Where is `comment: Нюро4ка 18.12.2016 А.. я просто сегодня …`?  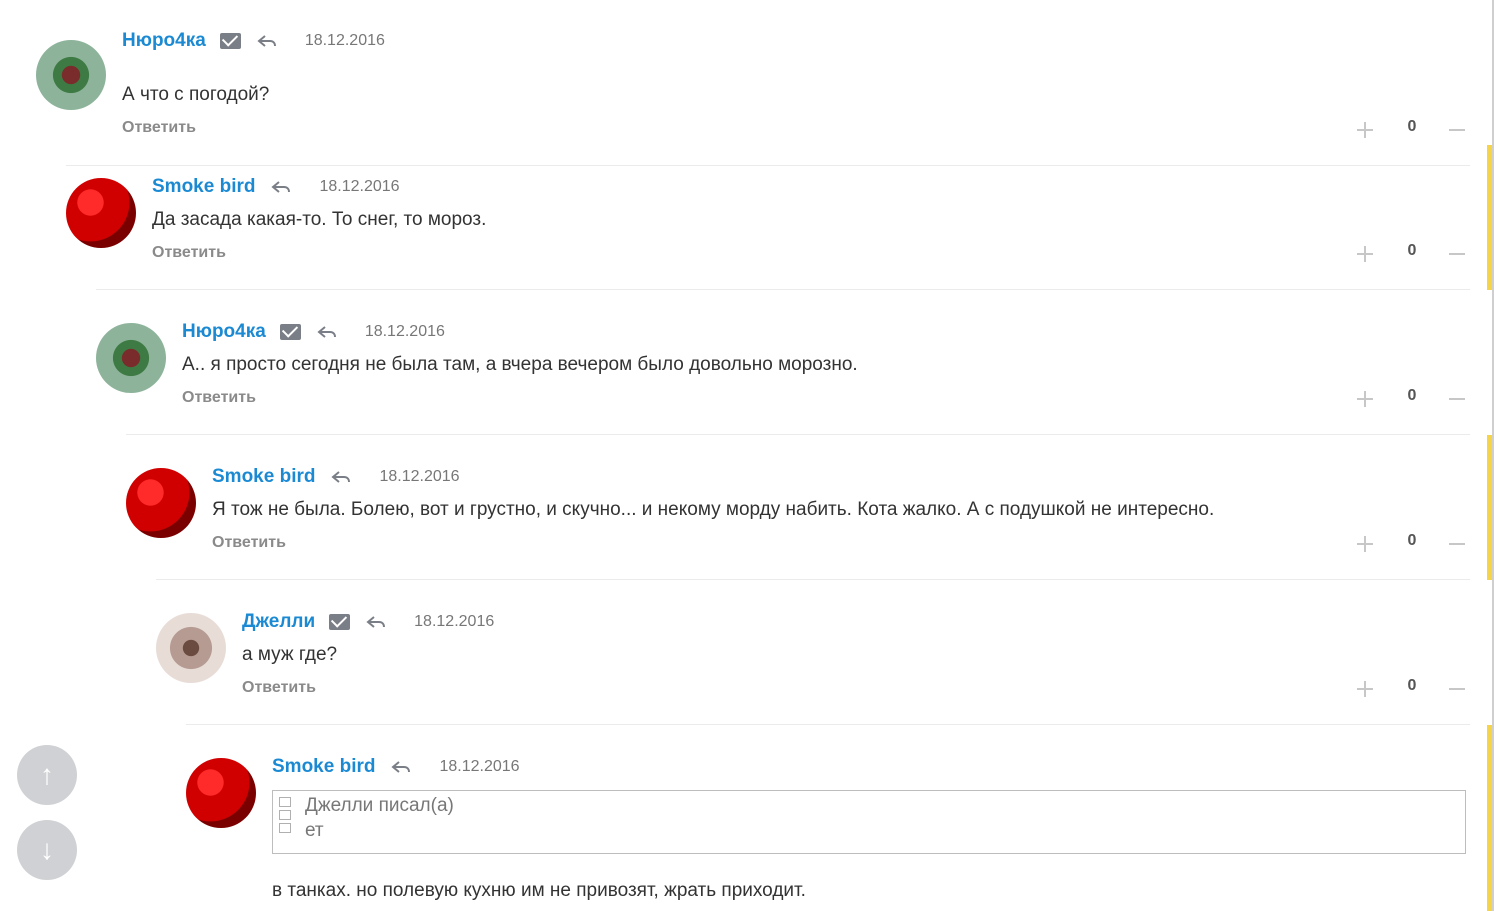 comment: Нюро4ка 18.12.2016 А.. я просто сегодня … is located at coordinates (783, 362).